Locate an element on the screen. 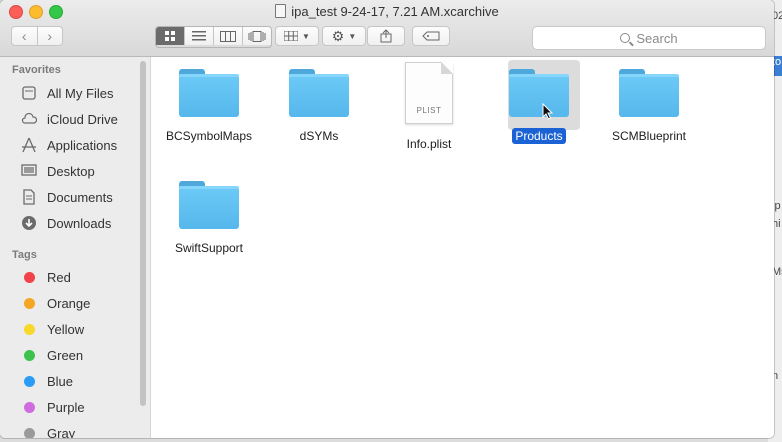  sidebar-item-documents: Documents is located at coordinates (77, 197).